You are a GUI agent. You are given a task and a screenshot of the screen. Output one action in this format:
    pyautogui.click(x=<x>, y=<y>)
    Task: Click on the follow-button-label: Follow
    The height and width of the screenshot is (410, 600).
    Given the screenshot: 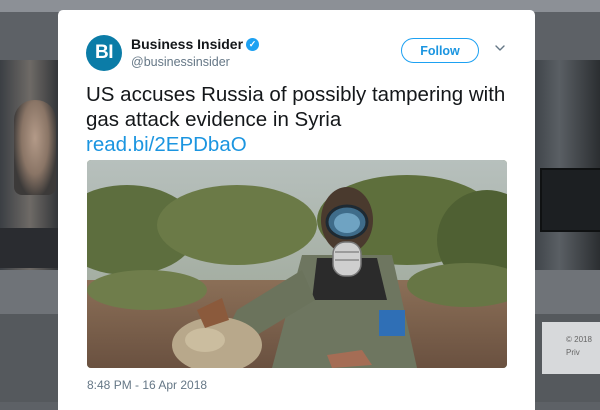 What is the action you would take?
    pyautogui.click(x=440, y=50)
    